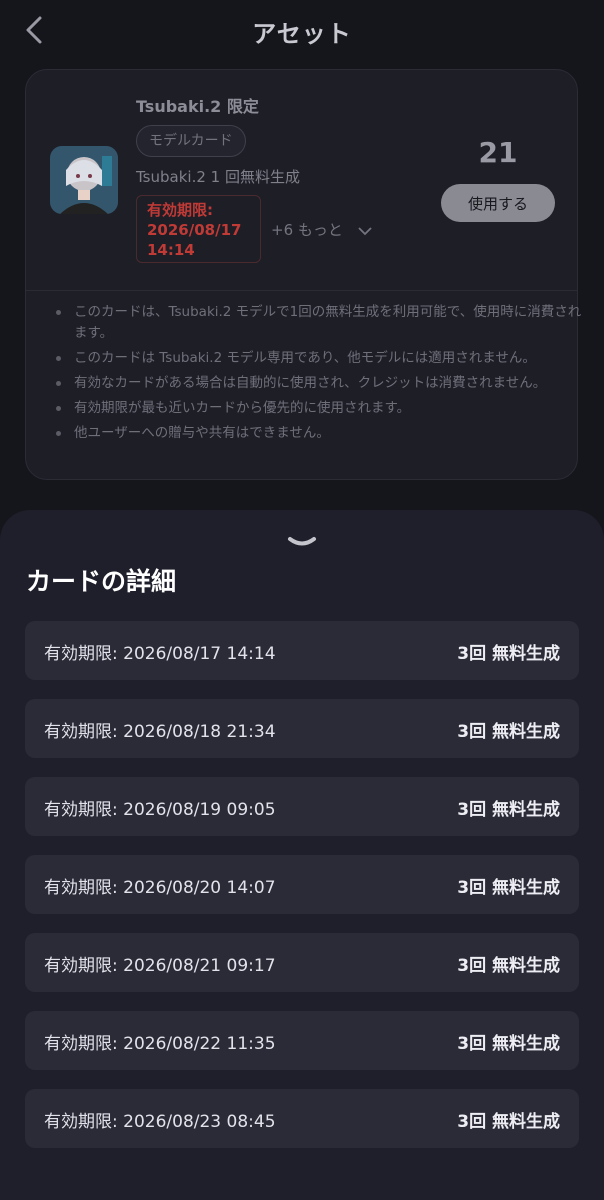  Describe the element at coordinates (302, 1118) in the screenshot. I see `detail-row: 有効期限: 2026/08/23 08:45 3回 無料生成` at that location.